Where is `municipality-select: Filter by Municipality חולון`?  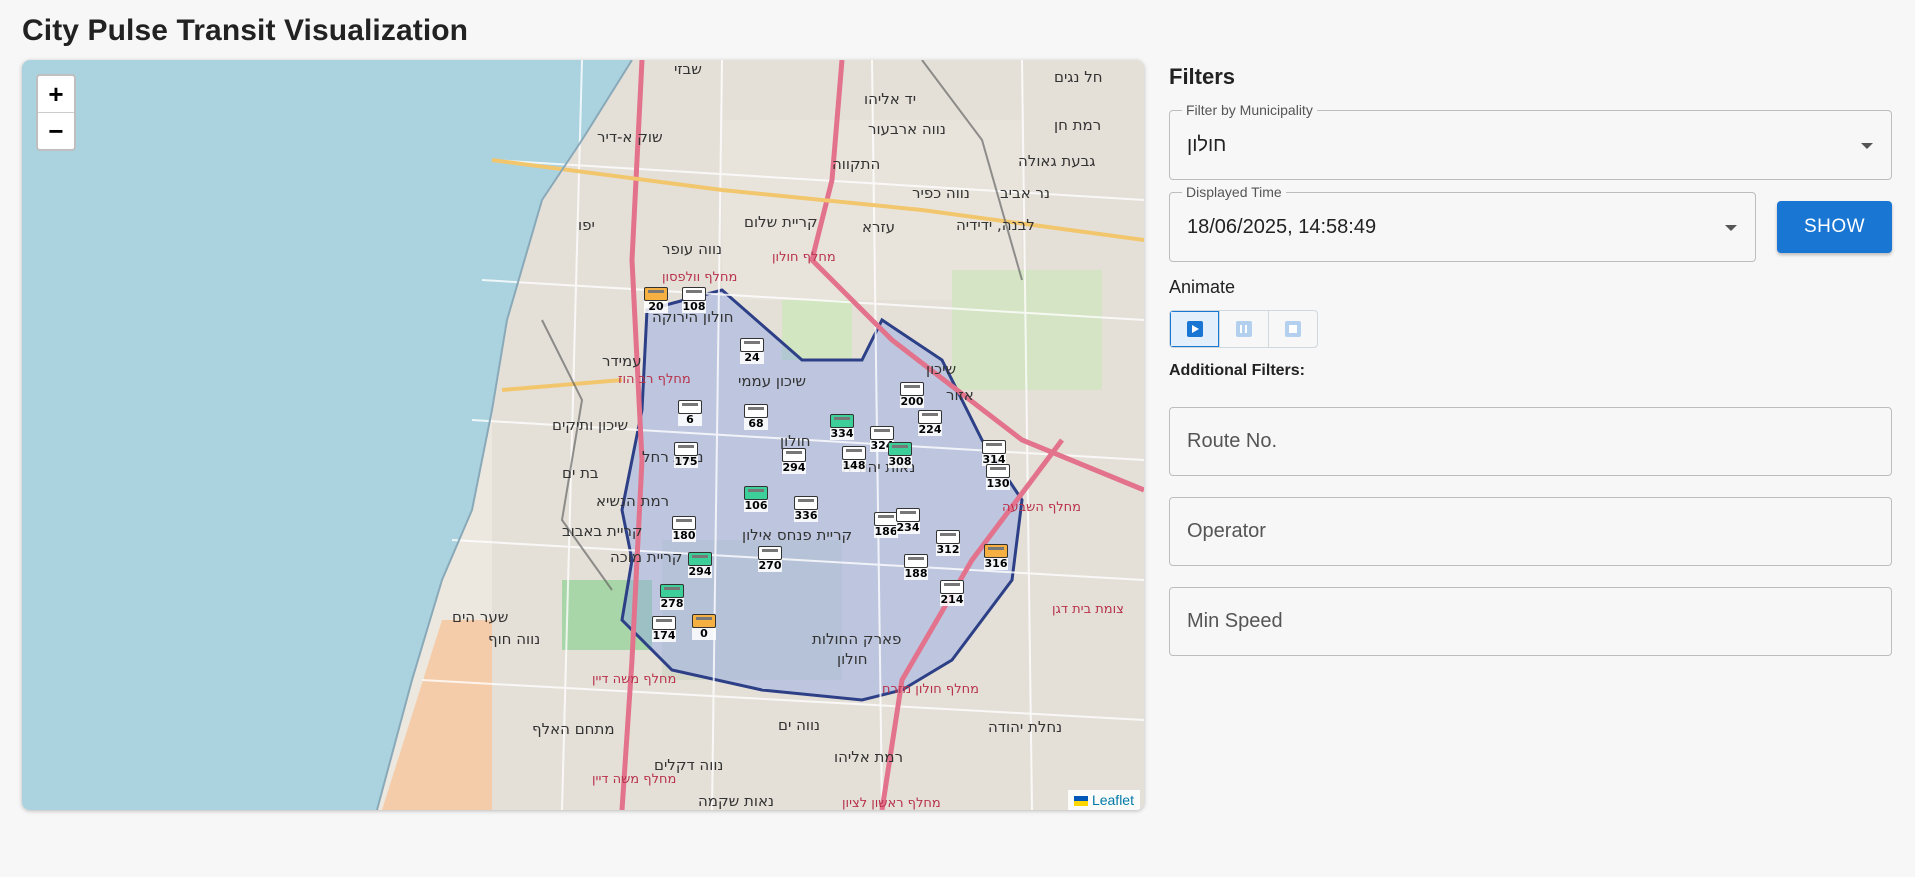 municipality-select: Filter by Municipality חולון is located at coordinates (1530, 141).